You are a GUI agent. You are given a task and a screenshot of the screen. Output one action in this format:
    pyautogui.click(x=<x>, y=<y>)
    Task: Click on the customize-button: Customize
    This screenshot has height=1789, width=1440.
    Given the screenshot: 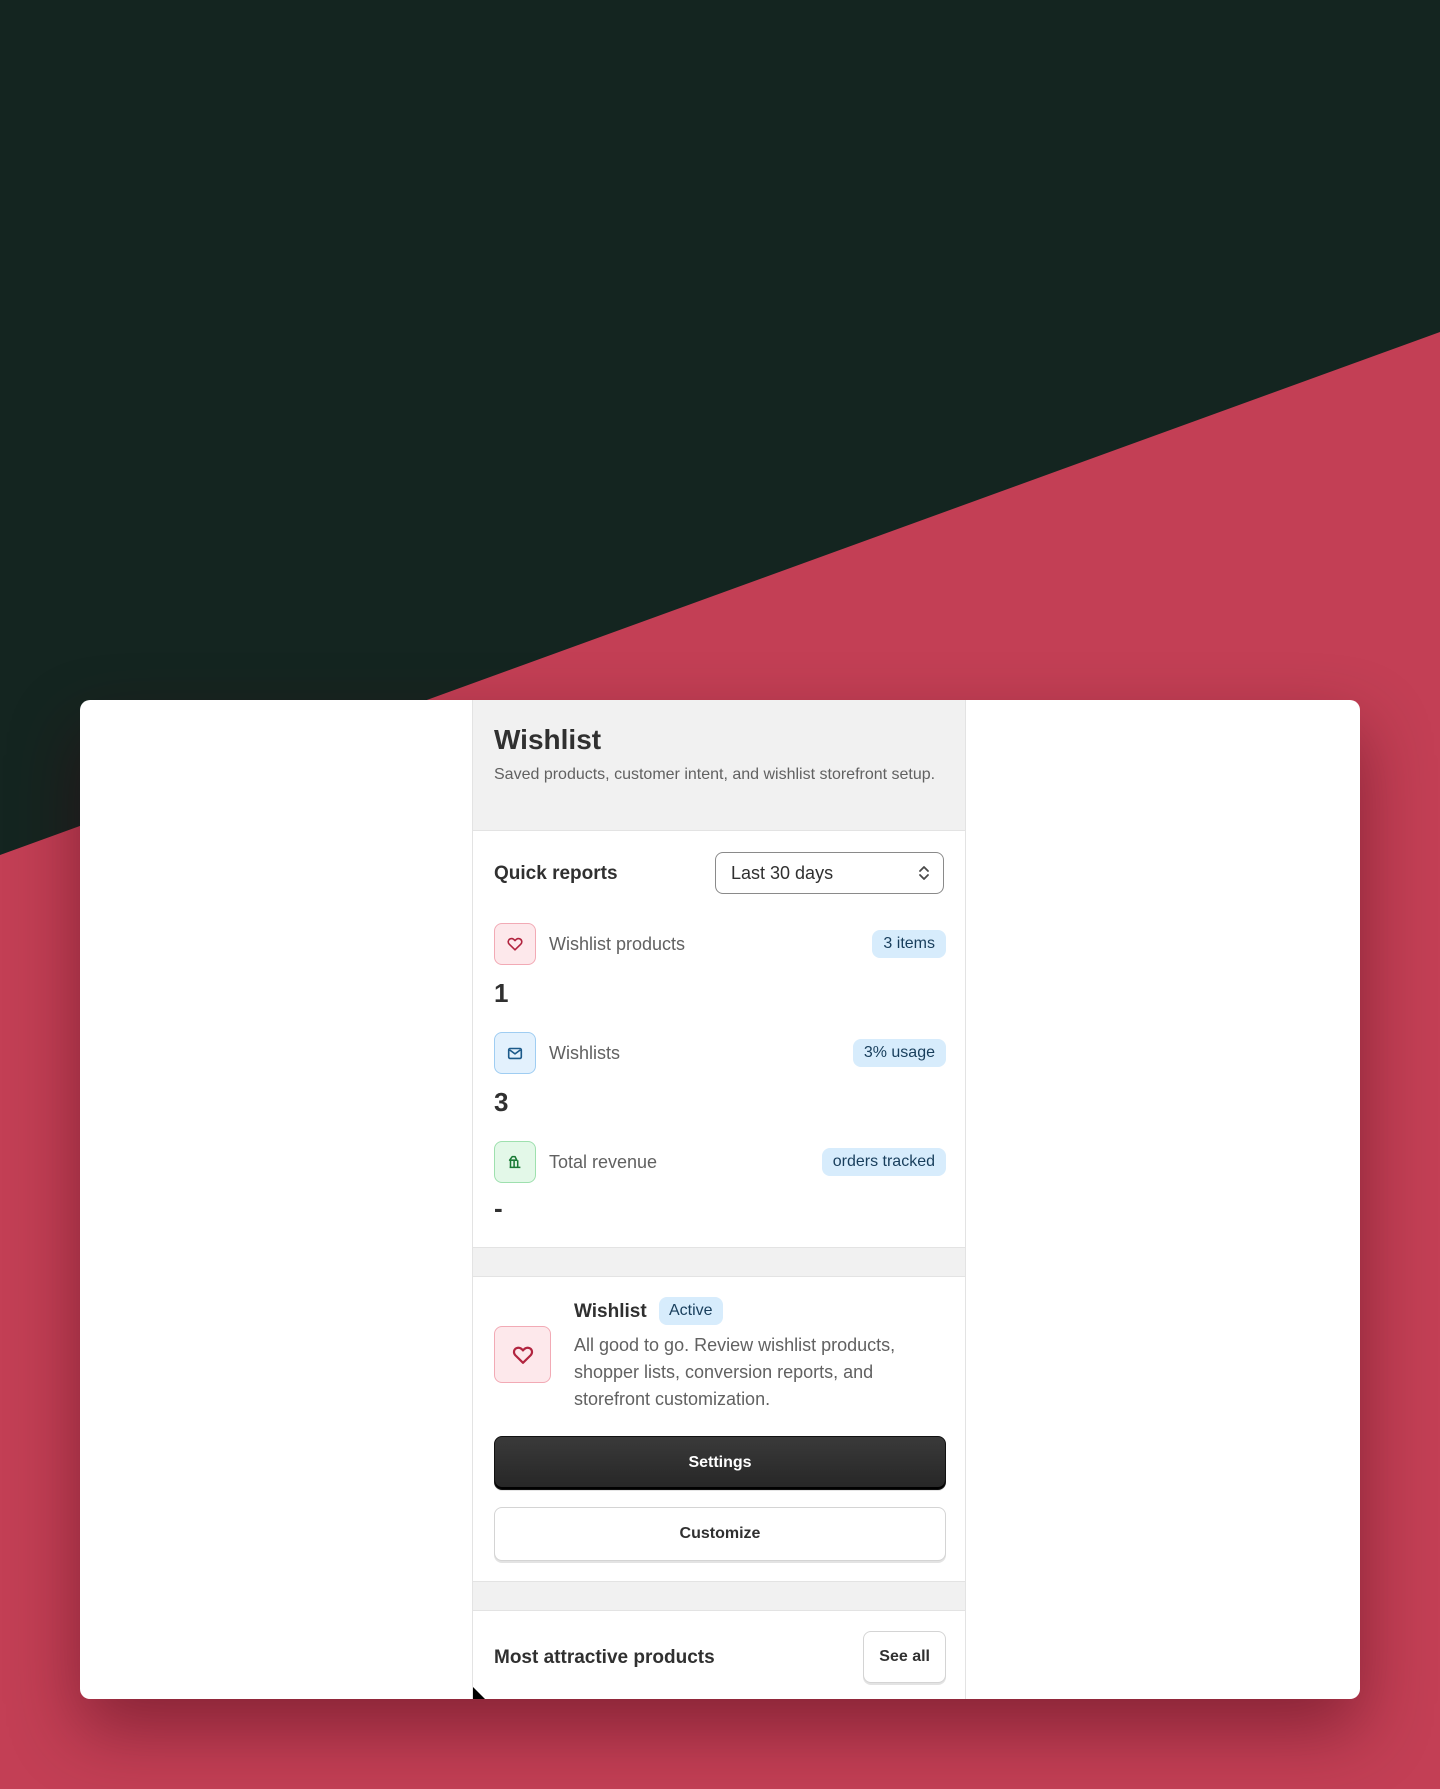 What is the action you would take?
    pyautogui.click(x=720, y=1534)
    